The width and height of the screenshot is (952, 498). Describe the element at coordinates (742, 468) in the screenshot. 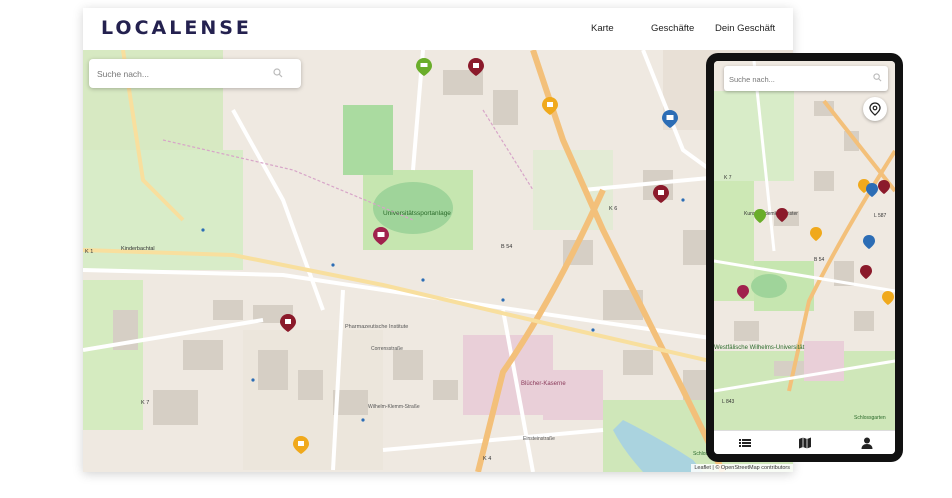

I see `map-attribution: Leaflet | © OpenStreetMap contributors` at that location.